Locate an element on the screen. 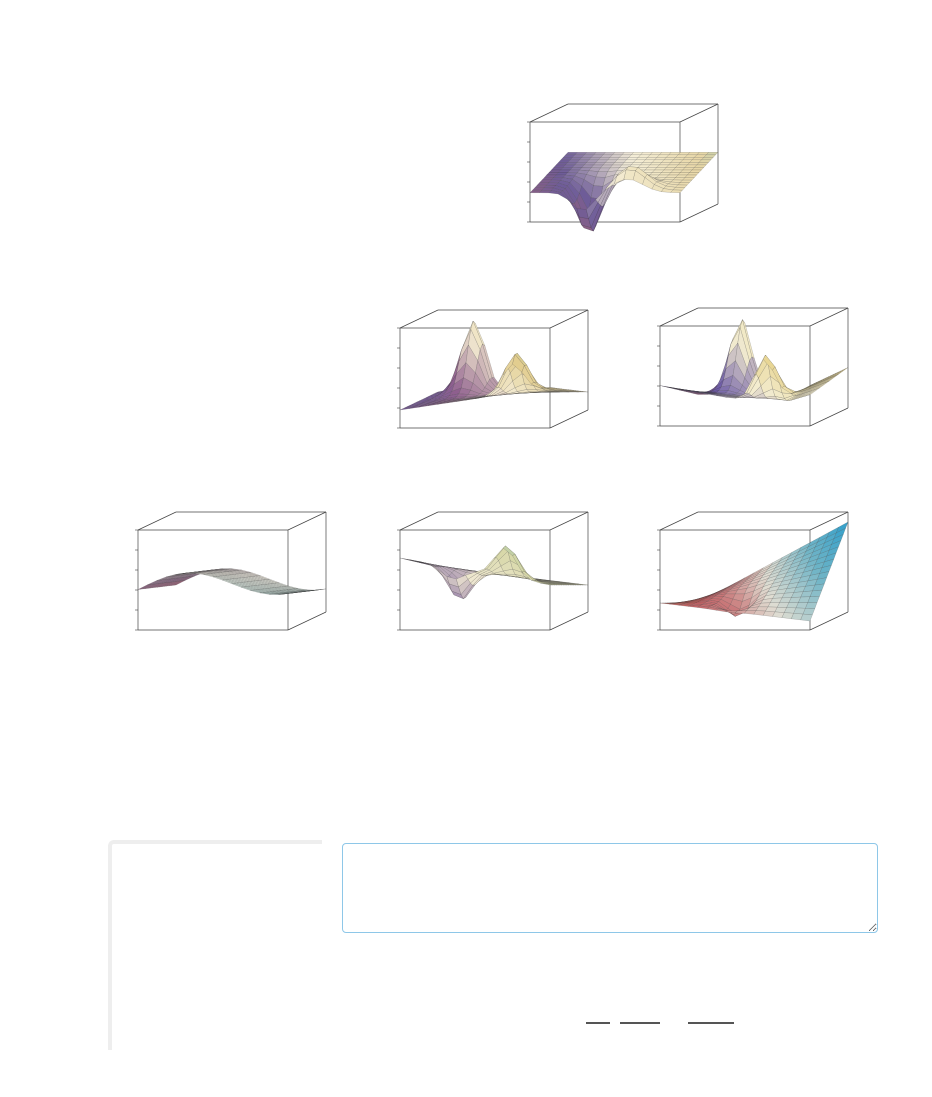  surface-plot-6-canvas is located at coordinates (753, 571).